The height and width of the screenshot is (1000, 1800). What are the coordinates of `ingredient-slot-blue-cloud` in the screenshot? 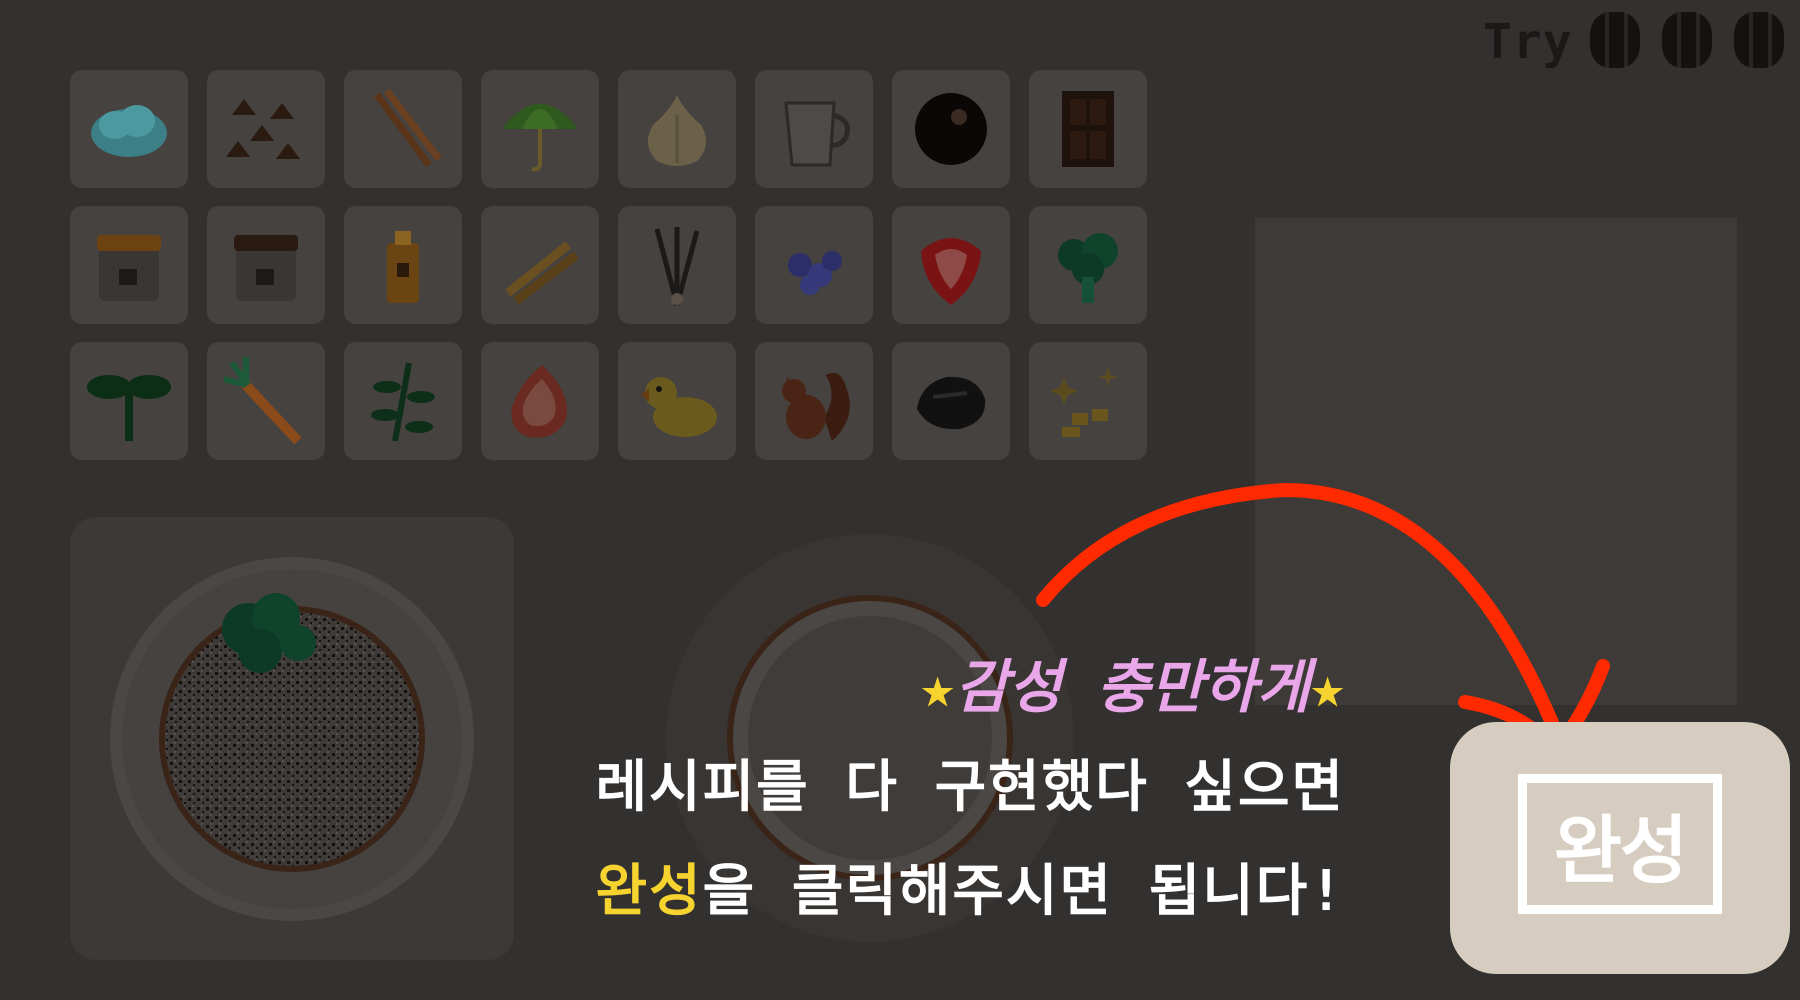 It's located at (129, 129).